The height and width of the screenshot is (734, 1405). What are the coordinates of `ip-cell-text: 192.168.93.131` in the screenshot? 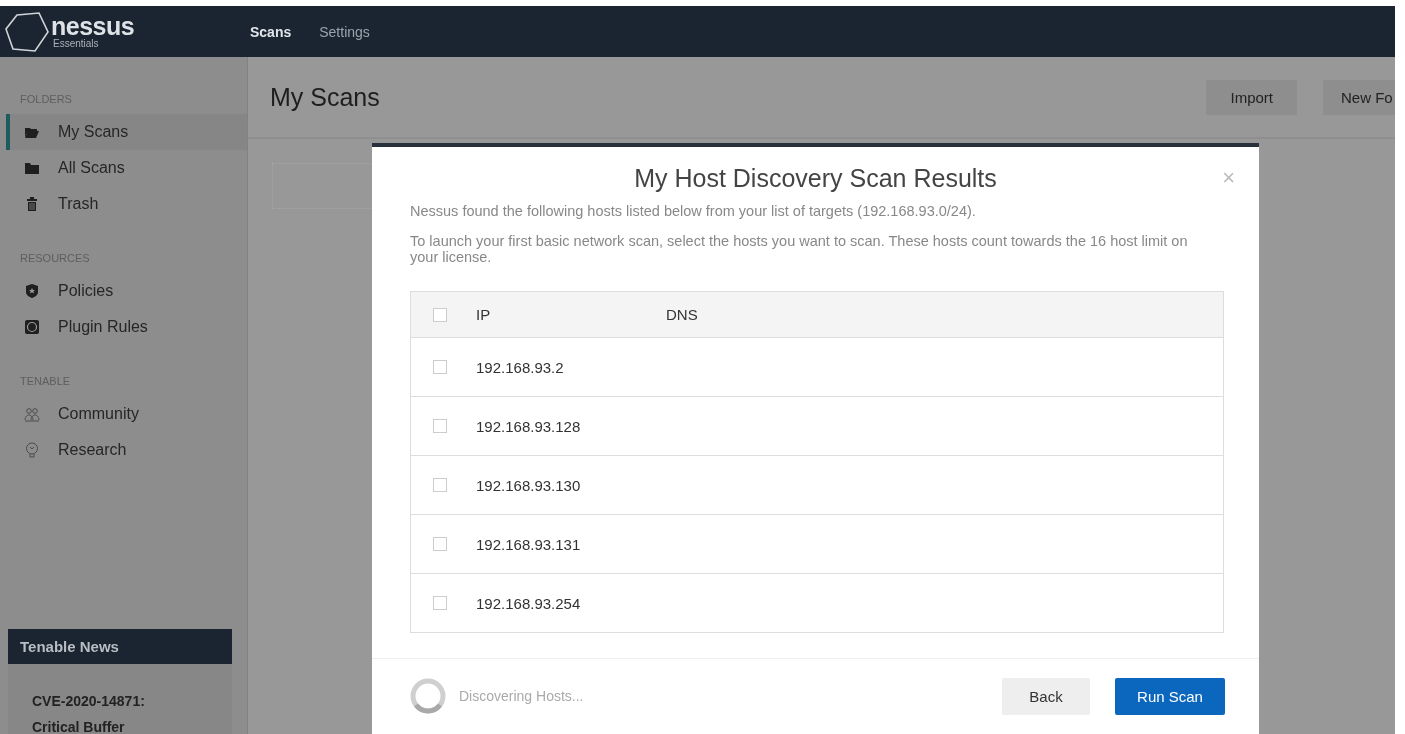 It's located at (529, 544).